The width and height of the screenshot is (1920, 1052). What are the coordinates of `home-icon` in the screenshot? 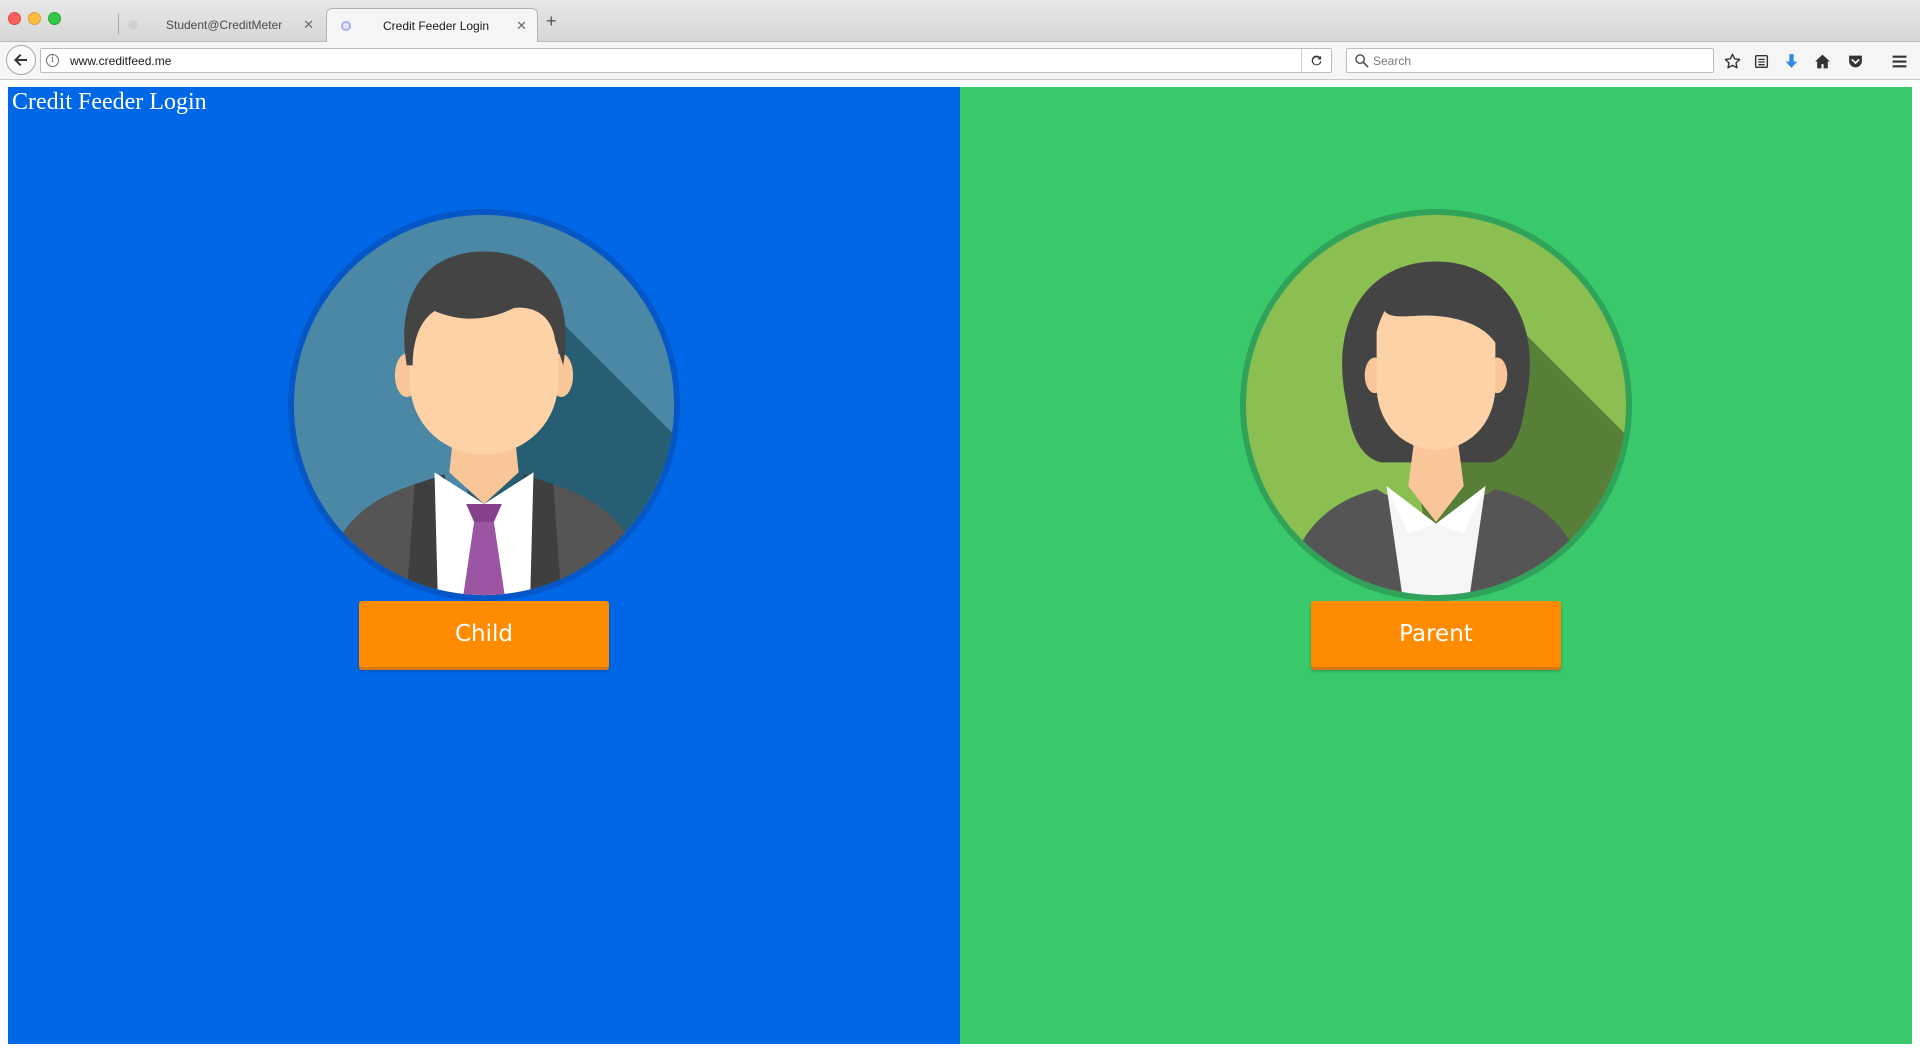 It's located at (1822, 61).